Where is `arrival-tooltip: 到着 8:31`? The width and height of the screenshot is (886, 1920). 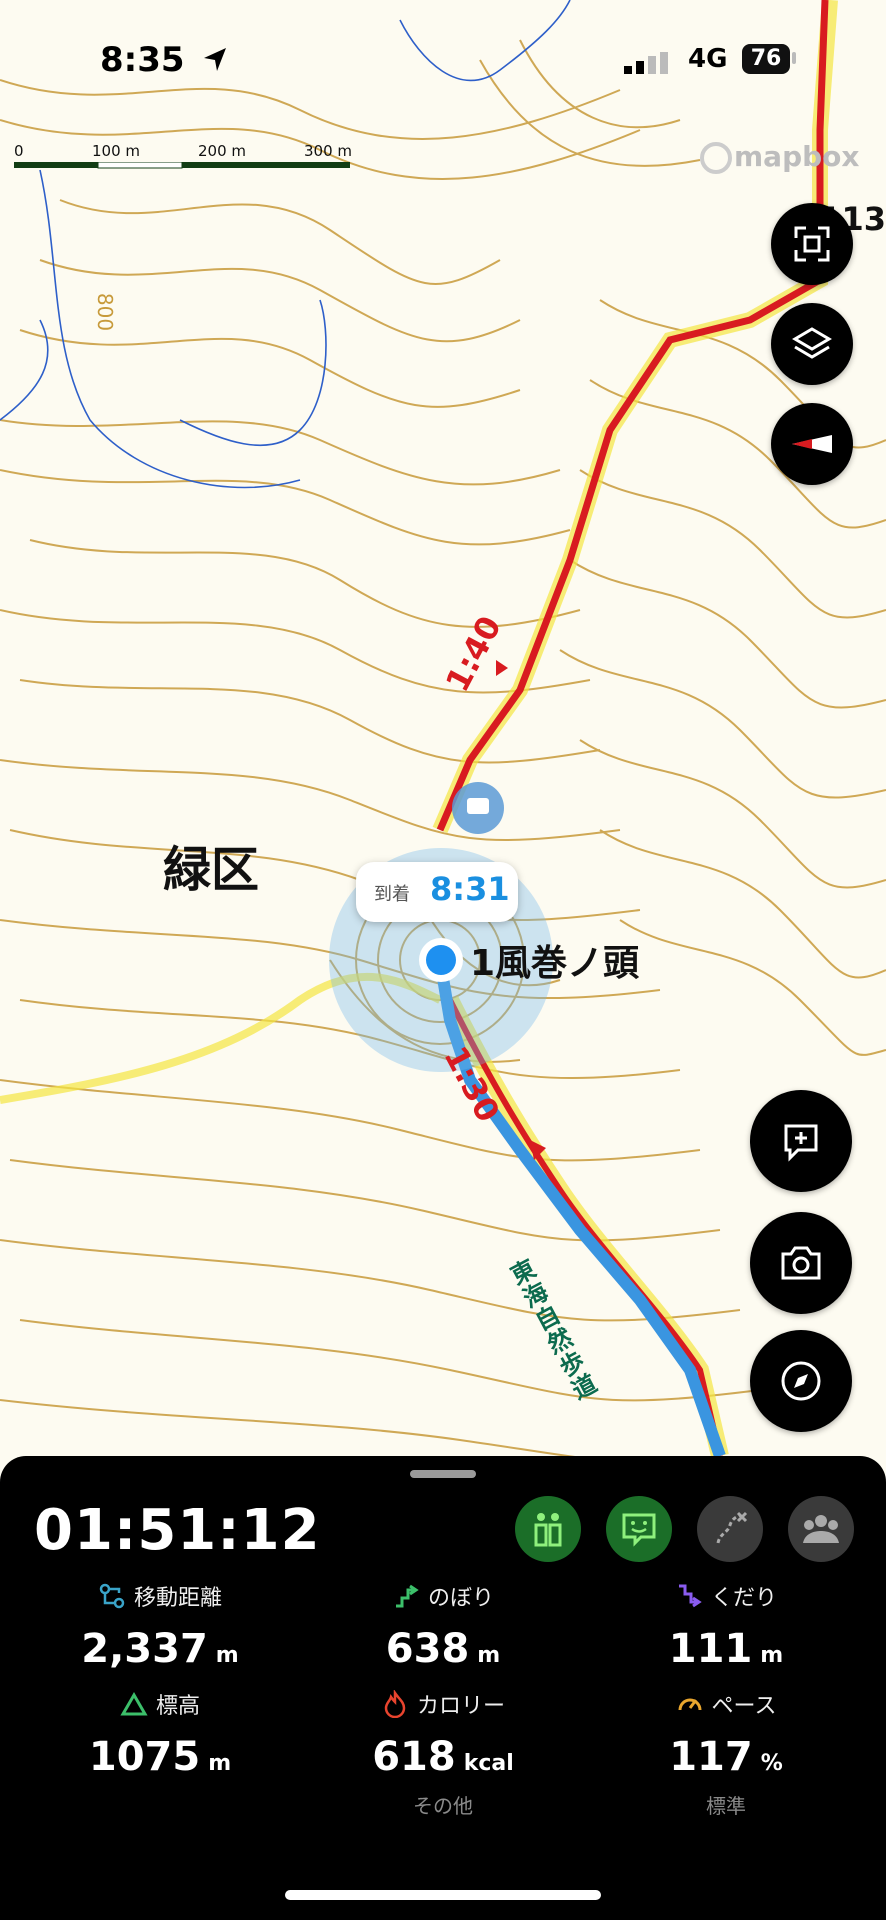
arrival-tooltip: 到着 8:31 is located at coordinates (437, 892).